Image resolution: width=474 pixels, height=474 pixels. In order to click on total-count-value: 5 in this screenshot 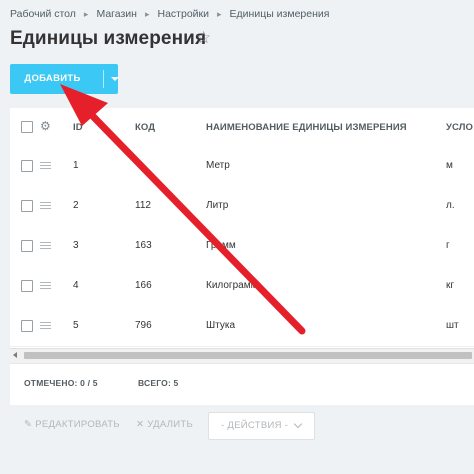, I will do `click(176, 383)`.